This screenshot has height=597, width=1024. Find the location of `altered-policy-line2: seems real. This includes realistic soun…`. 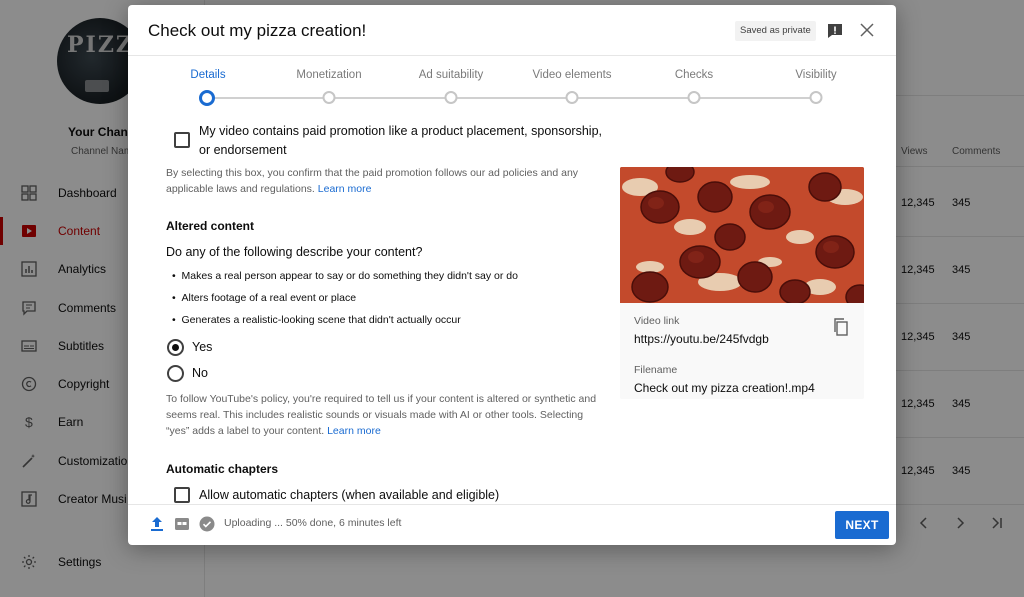

altered-policy-line2: seems real. This includes realistic soun… is located at coordinates (375, 415).